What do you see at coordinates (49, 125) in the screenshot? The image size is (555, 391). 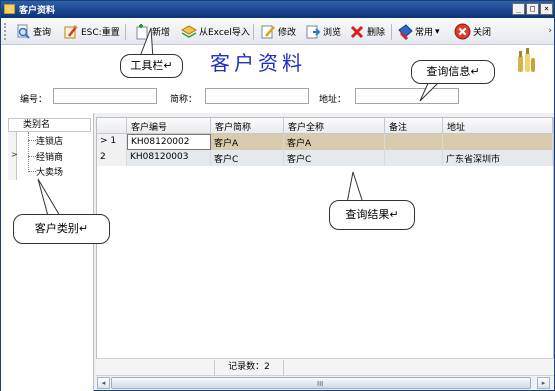 I see `category-column-header: 类别名` at bounding box center [49, 125].